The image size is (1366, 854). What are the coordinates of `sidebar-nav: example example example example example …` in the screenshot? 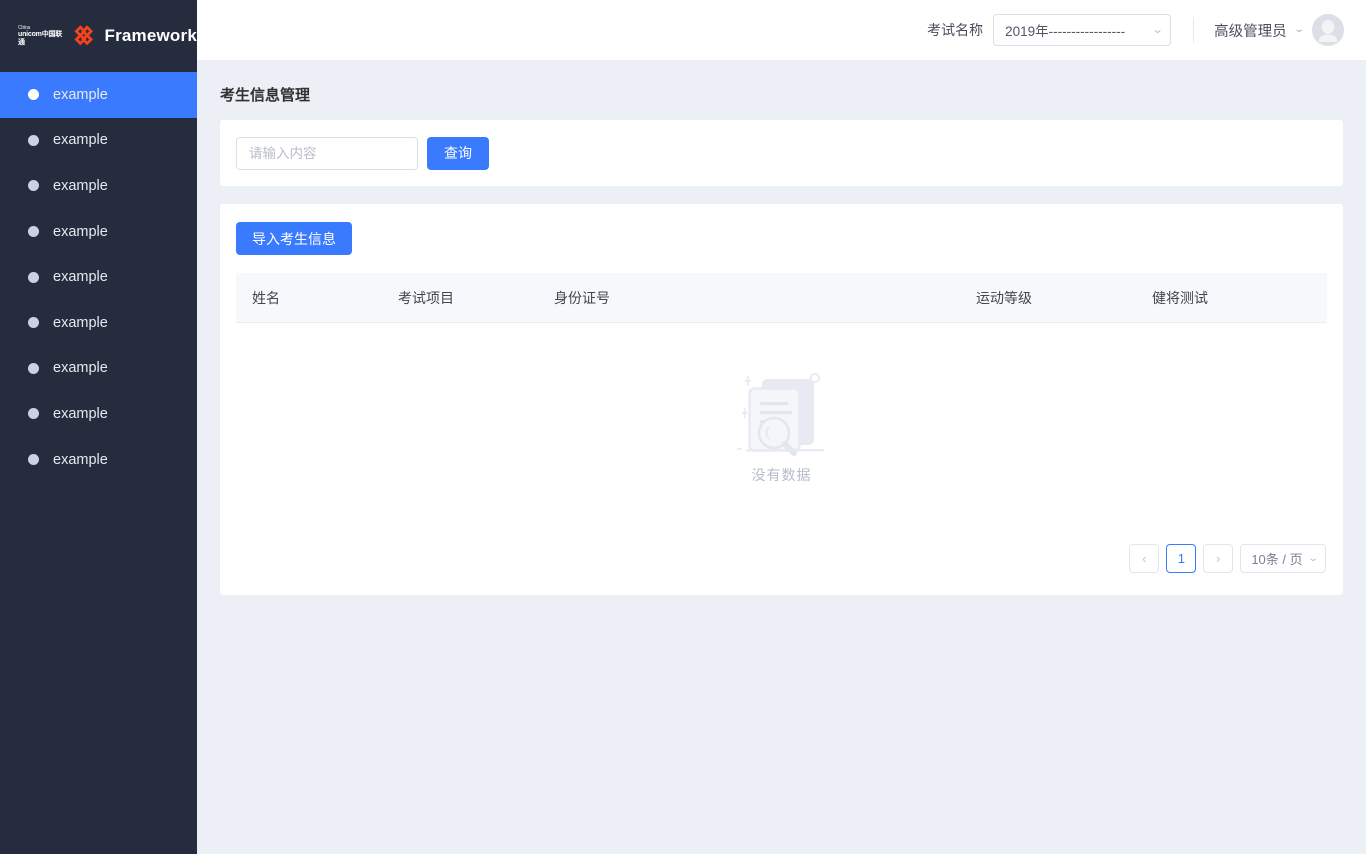 It's located at (98, 277).